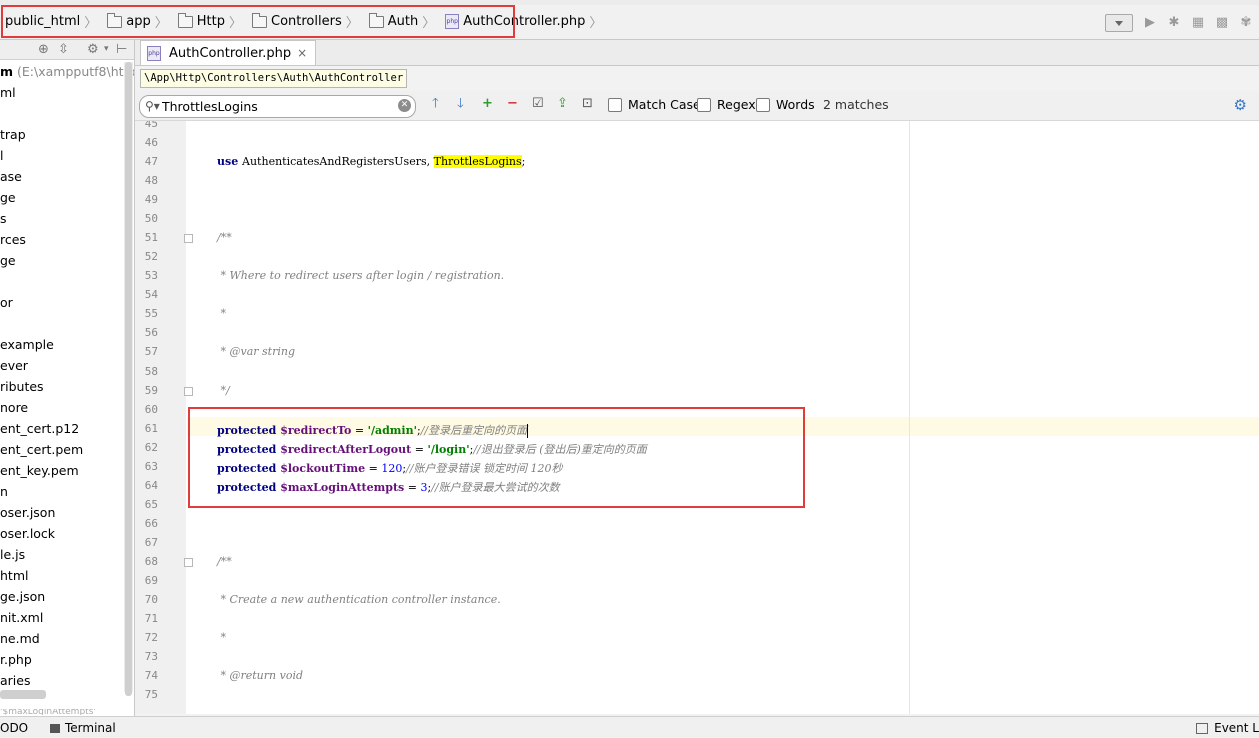 The height and width of the screenshot is (738, 1259). What do you see at coordinates (404, 105) in the screenshot?
I see `clear-search-icon: ✕` at bounding box center [404, 105].